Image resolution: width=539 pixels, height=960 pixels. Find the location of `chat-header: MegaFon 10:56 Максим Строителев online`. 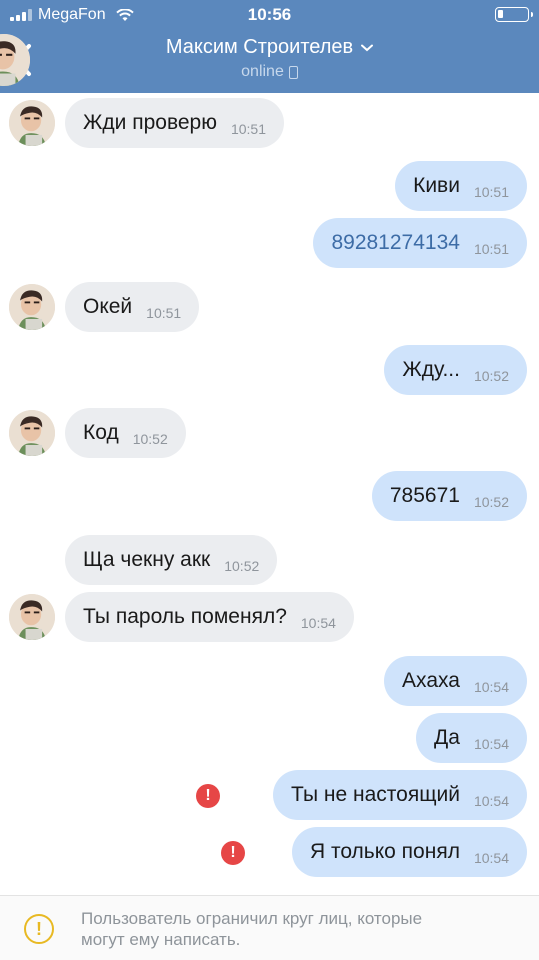

chat-header: MegaFon 10:56 Максим Строителев online is located at coordinates (269, 46).